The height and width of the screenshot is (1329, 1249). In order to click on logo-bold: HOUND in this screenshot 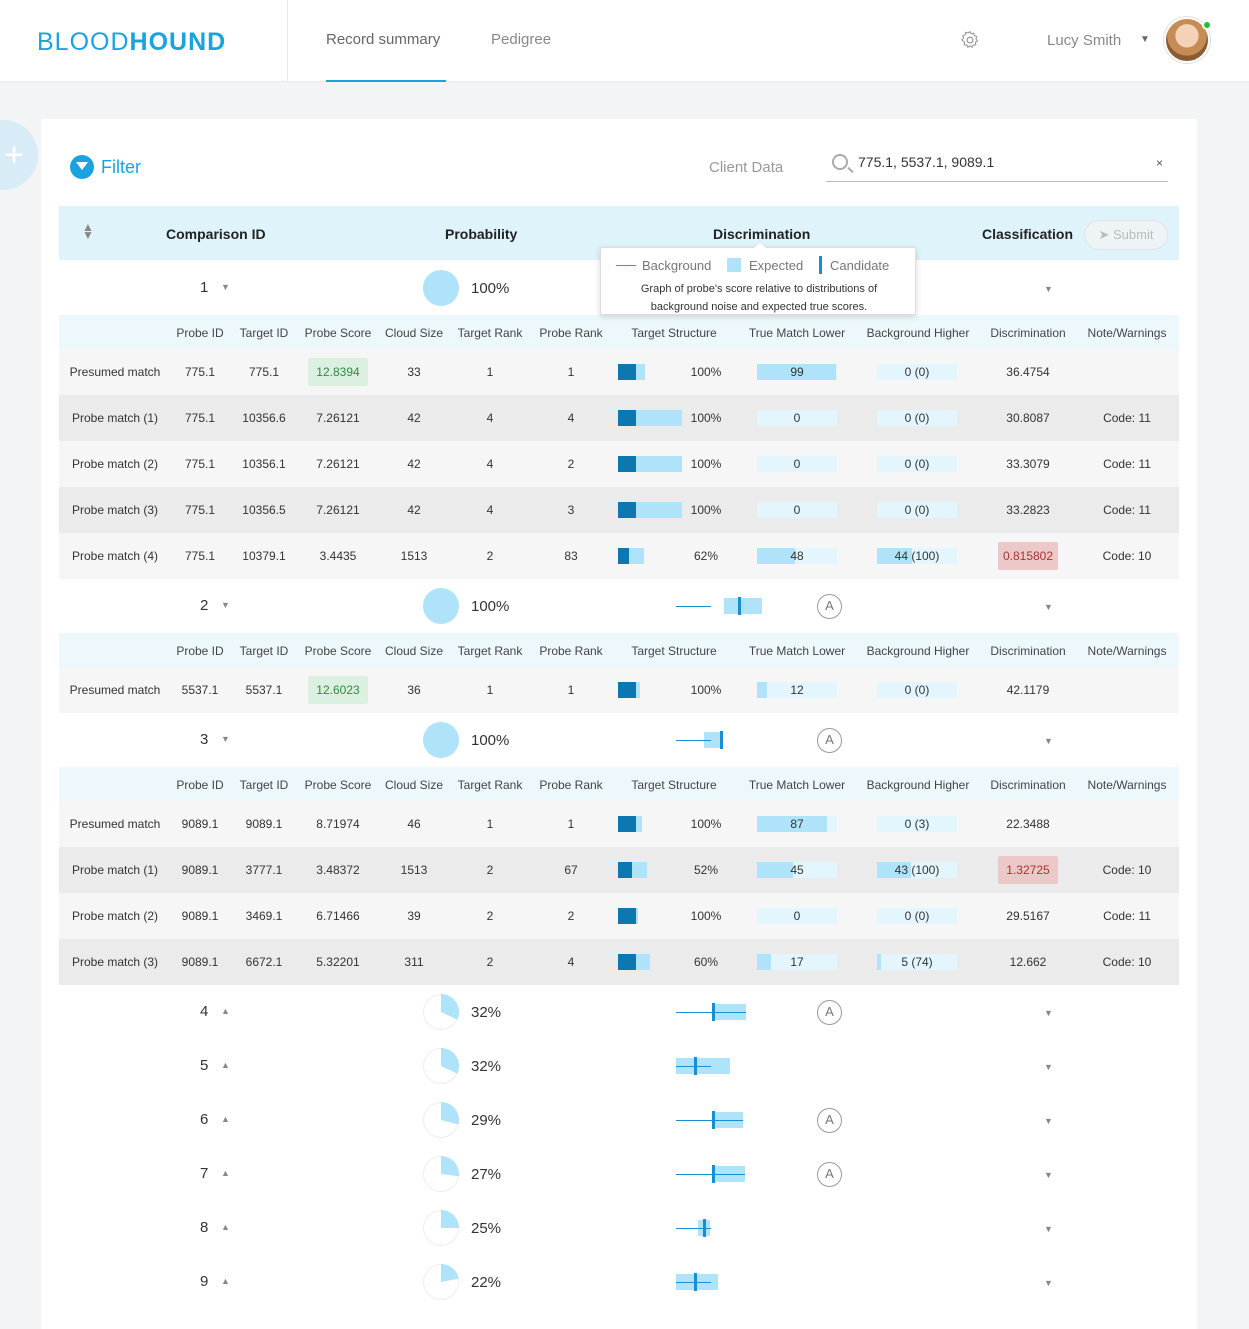, I will do `click(178, 42)`.